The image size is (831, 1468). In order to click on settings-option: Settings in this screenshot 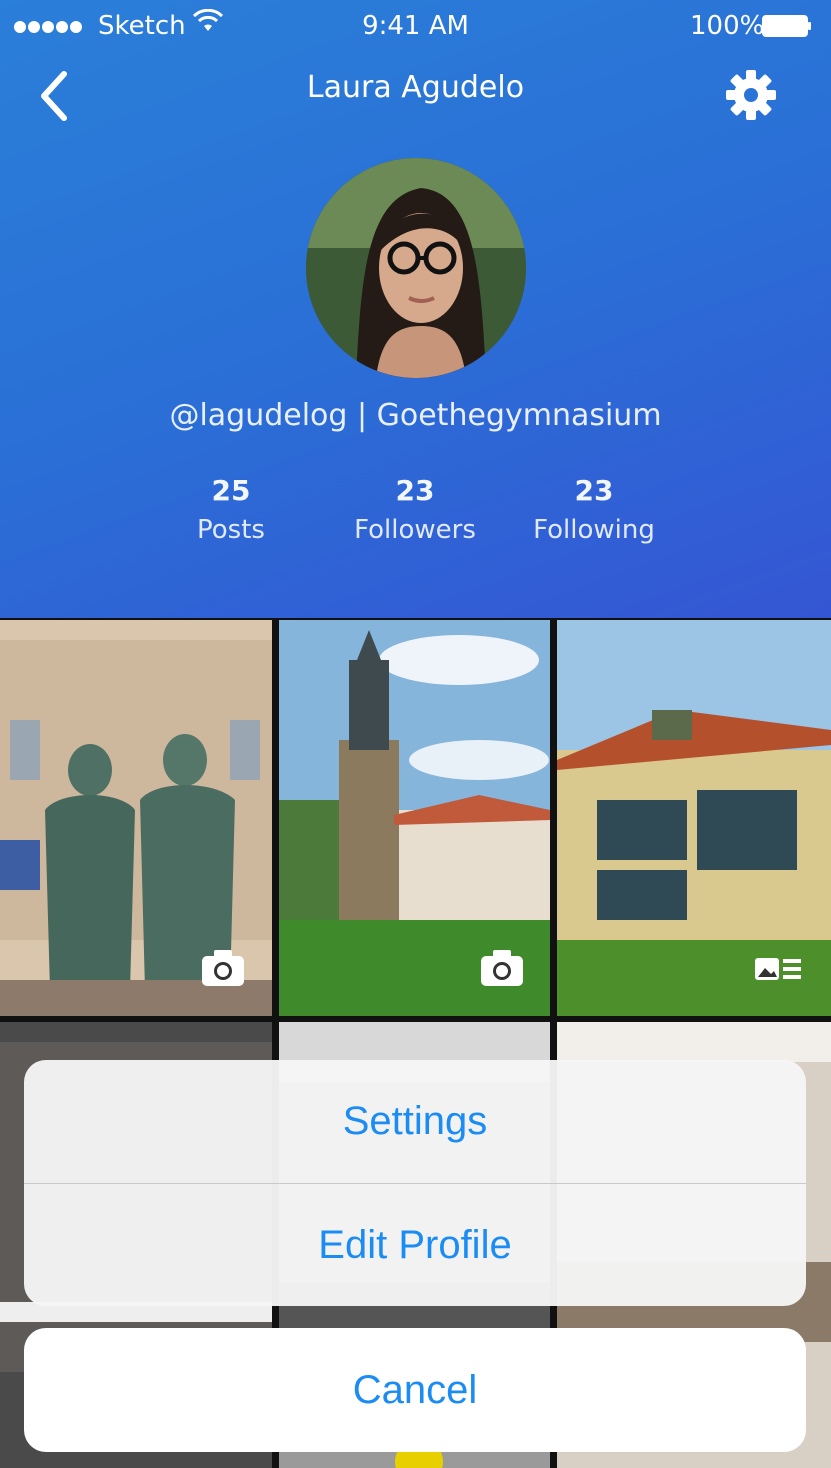, I will do `click(415, 1121)`.